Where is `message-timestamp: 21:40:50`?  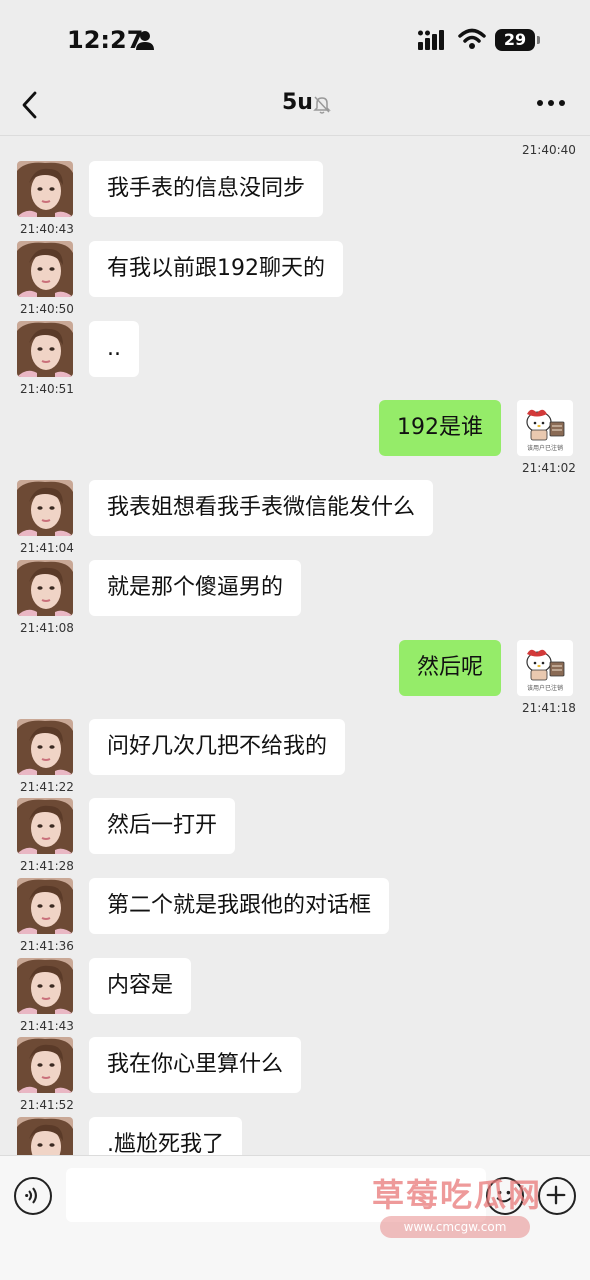
message-timestamp: 21:40:50 is located at coordinates (47, 309).